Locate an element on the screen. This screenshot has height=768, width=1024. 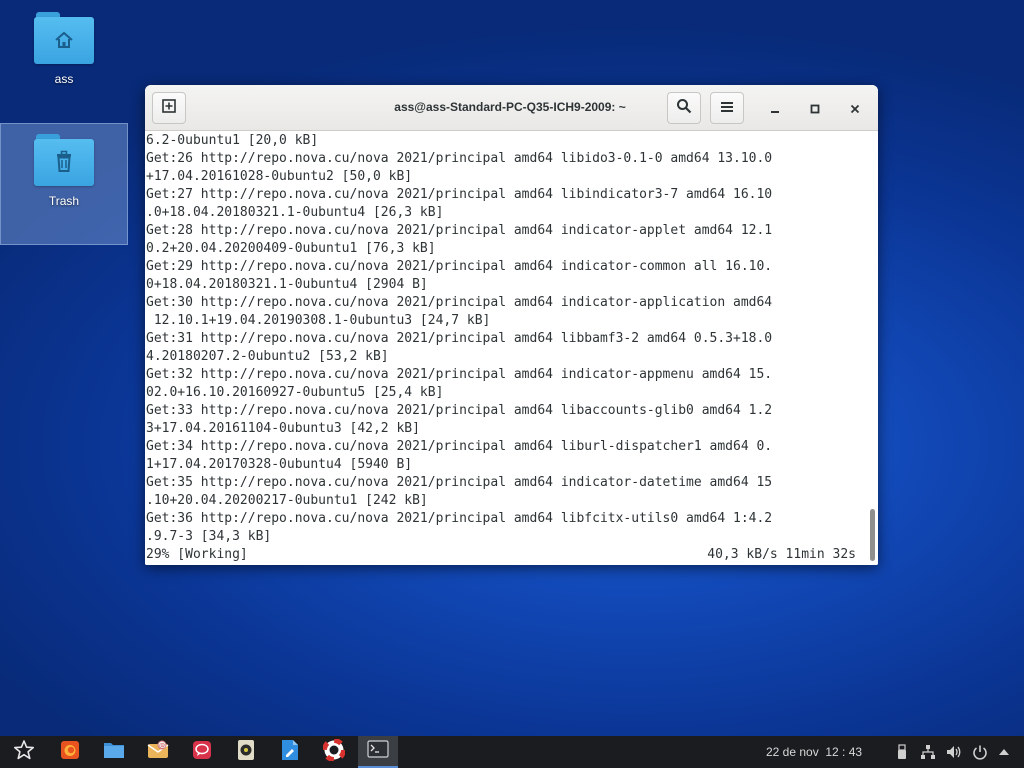
maximize-button is located at coordinates (815, 108).